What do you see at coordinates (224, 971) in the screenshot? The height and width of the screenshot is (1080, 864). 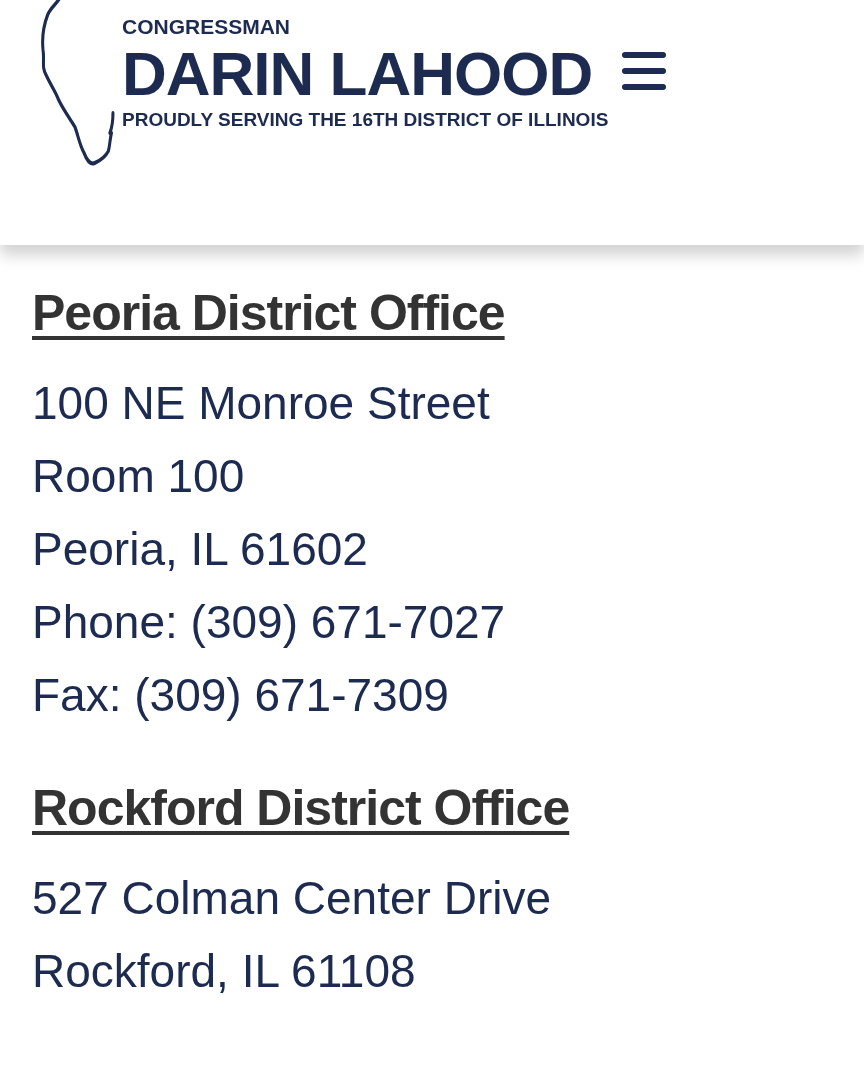 I see `address-line: Rockford, IL 61108` at bounding box center [224, 971].